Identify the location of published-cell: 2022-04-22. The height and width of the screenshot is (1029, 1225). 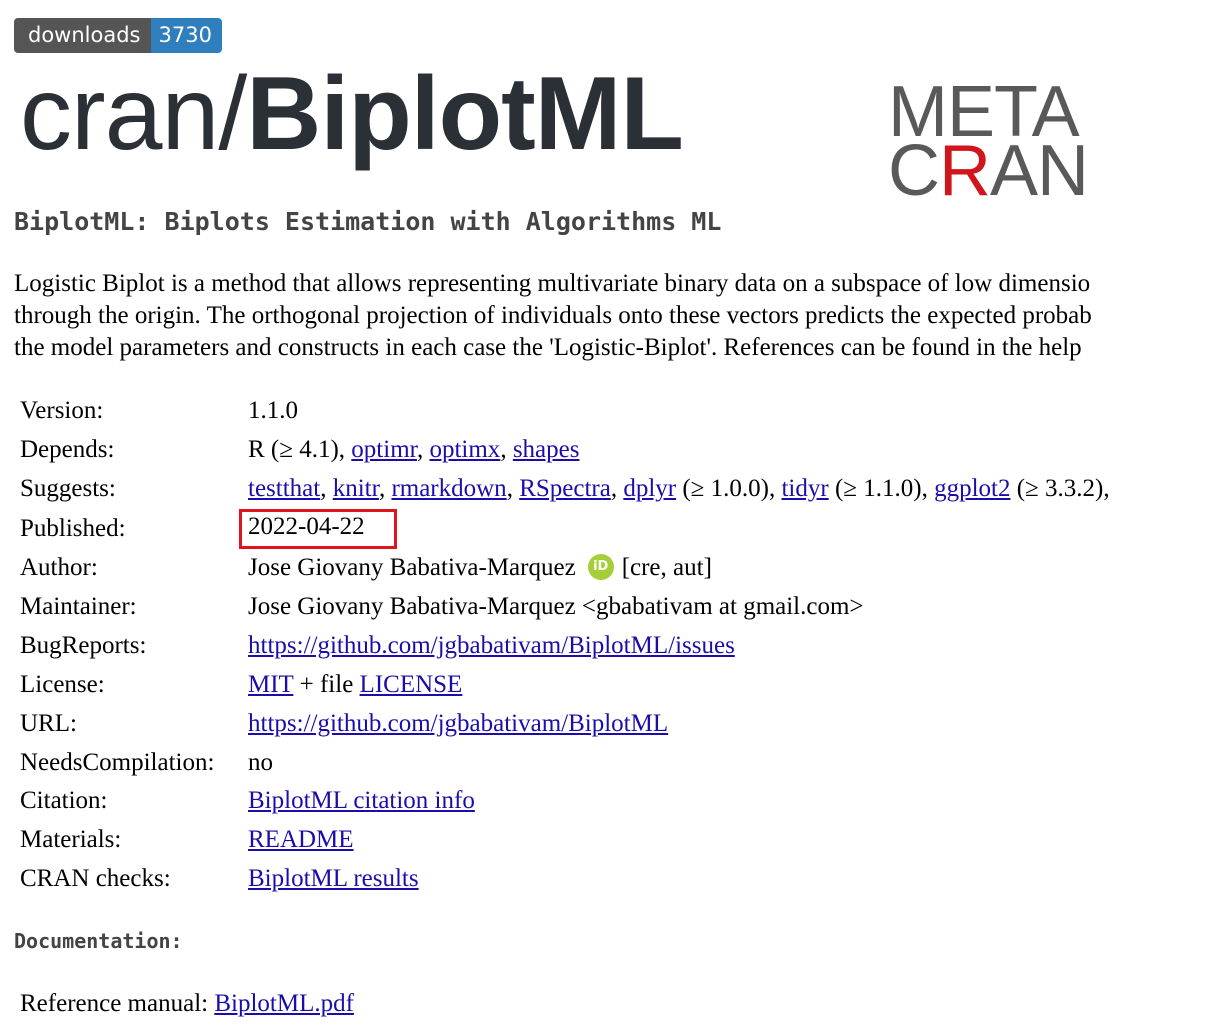
(676, 528).